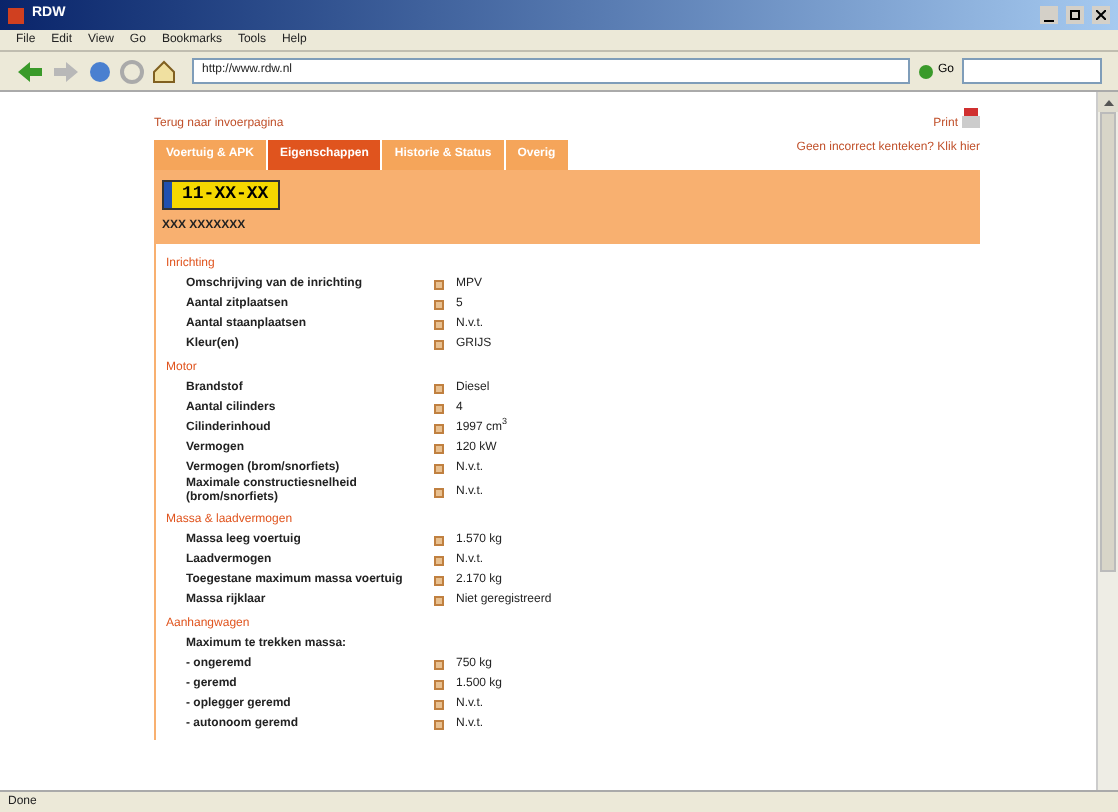 The height and width of the screenshot is (812, 1118). I want to click on scroll-up-button, so click(1108, 102).